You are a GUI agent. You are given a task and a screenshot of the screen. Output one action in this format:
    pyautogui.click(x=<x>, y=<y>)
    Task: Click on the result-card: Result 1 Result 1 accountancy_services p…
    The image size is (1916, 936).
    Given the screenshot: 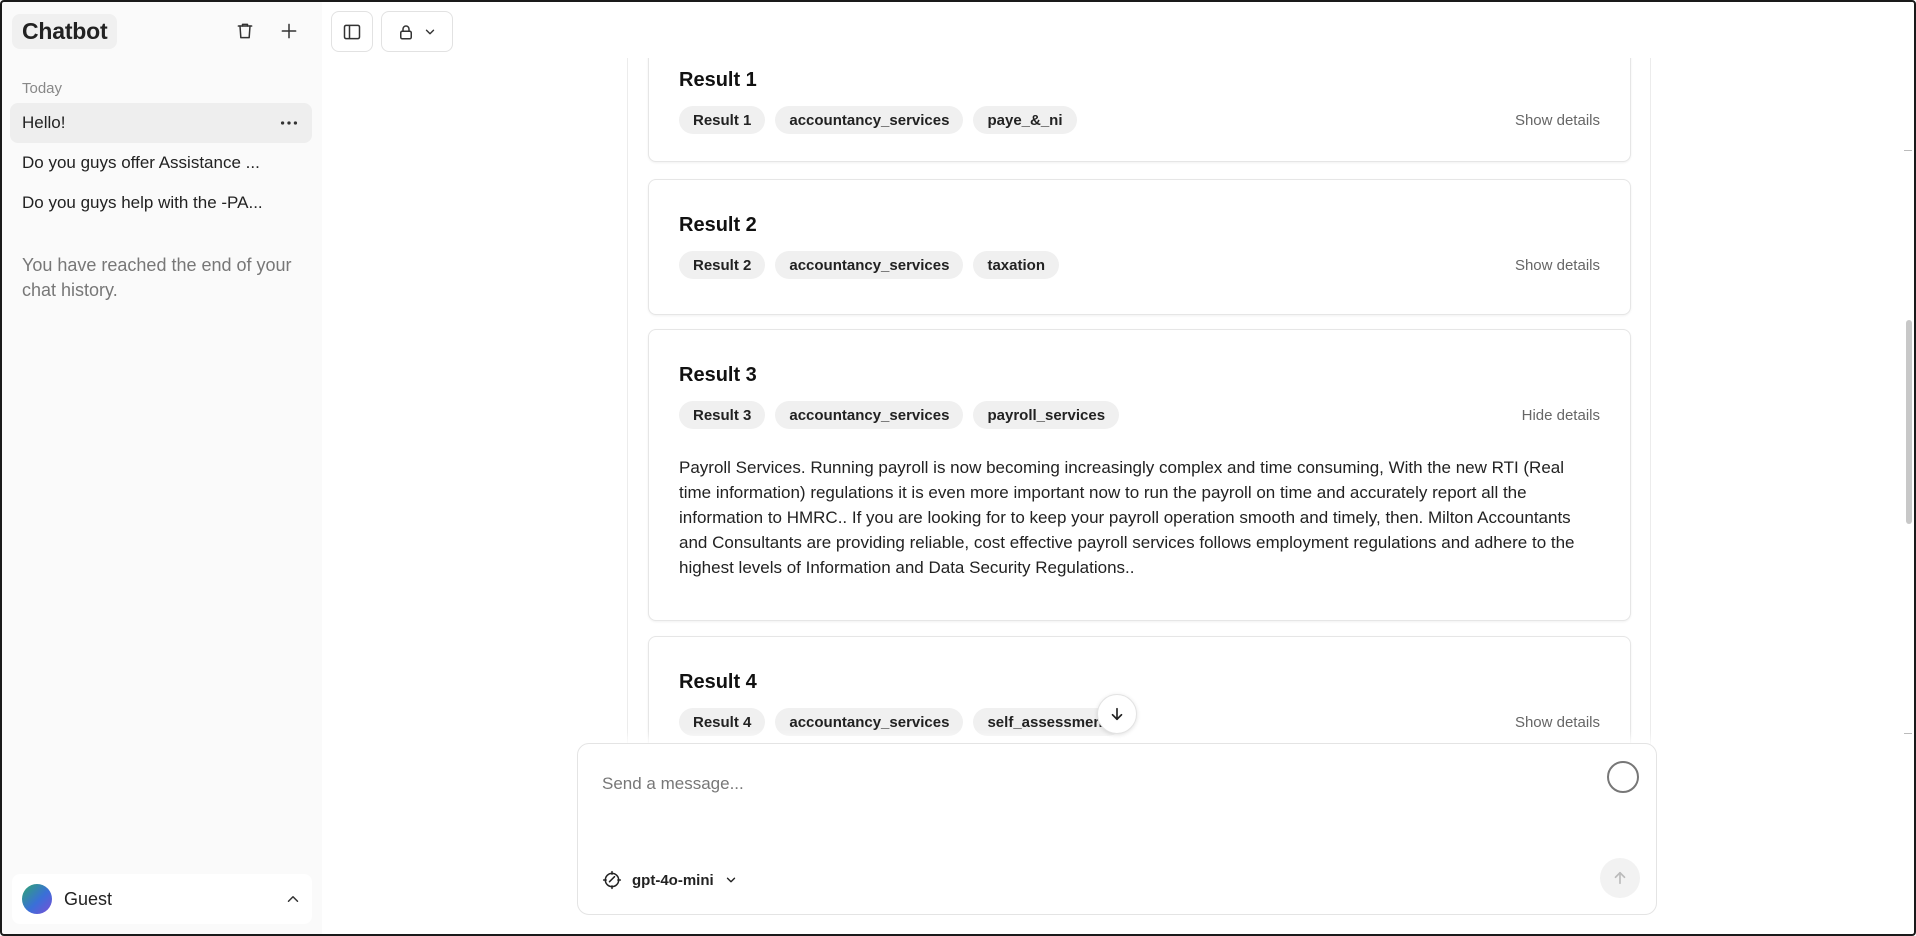 What is the action you would take?
    pyautogui.click(x=1139, y=110)
    